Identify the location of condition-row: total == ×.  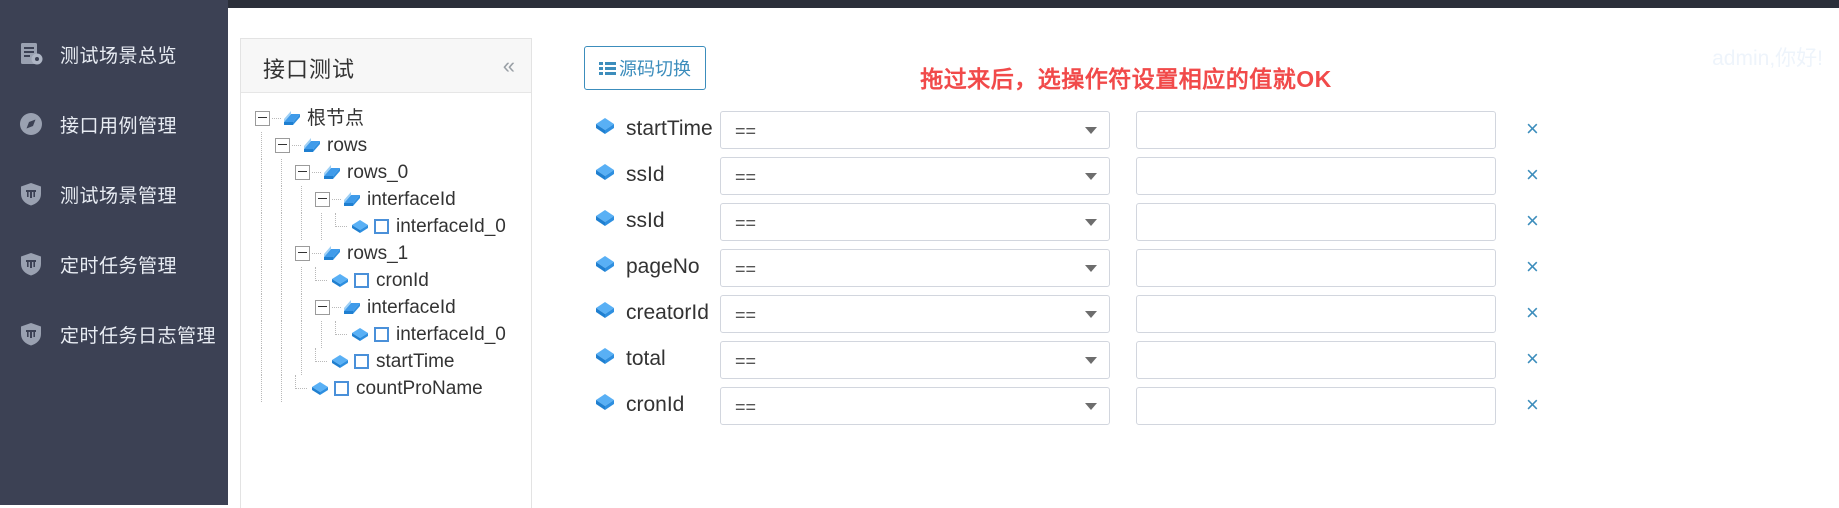
(1193, 359).